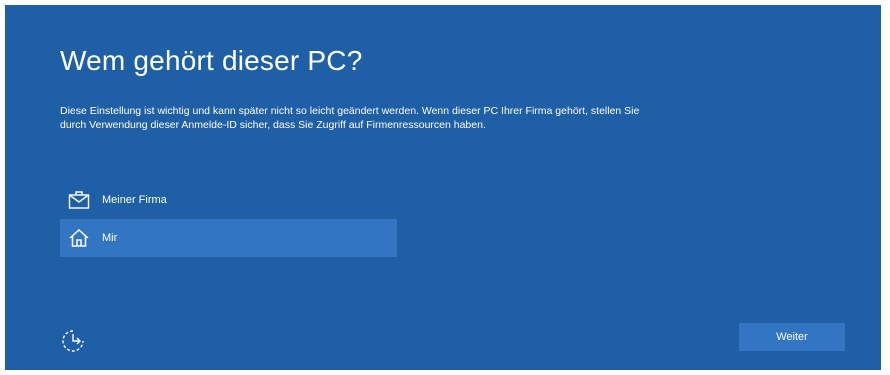 Image resolution: width=890 pixels, height=375 pixels. What do you see at coordinates (79, 200) in the screenshot?
I see `briefcase-icon` at bounding box center [79, 200].